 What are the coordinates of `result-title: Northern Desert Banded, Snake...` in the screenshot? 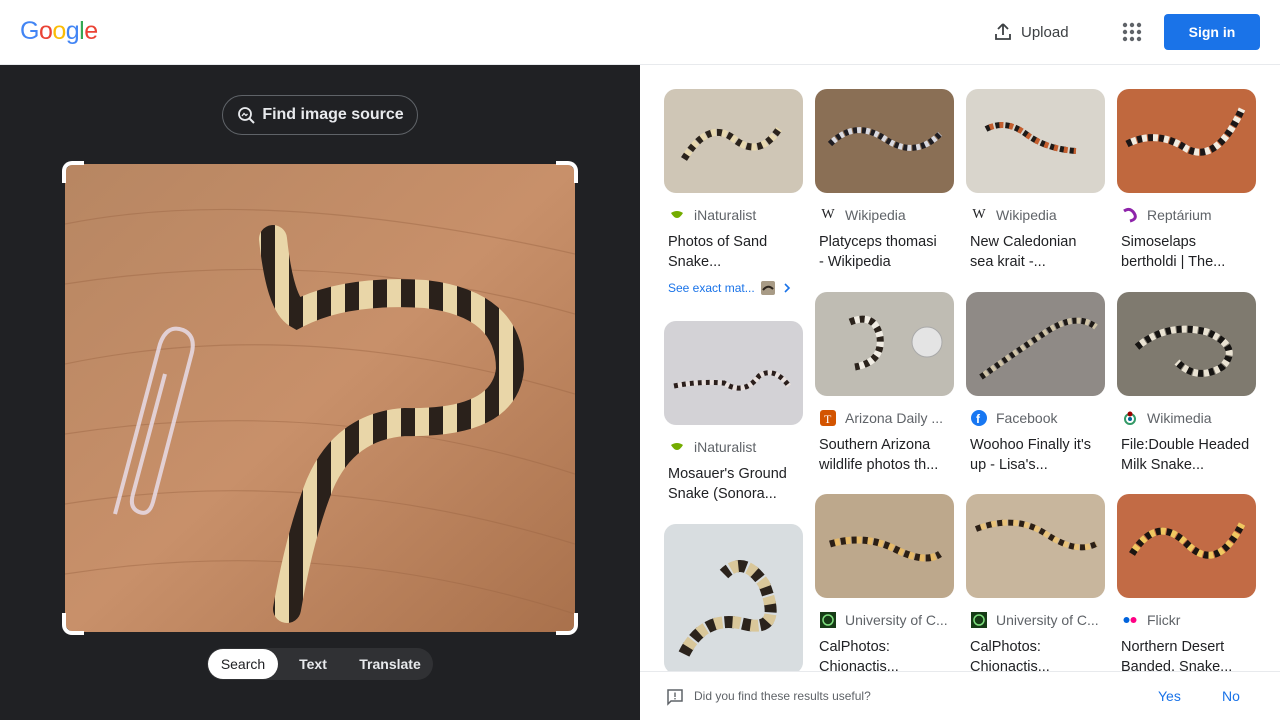 It's located at (1187, 654).